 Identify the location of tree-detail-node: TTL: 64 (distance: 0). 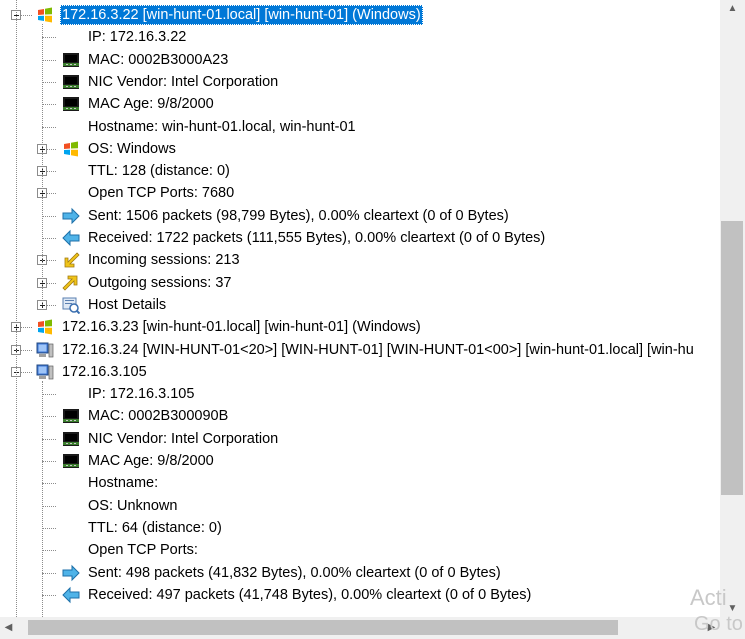
(360, 528).